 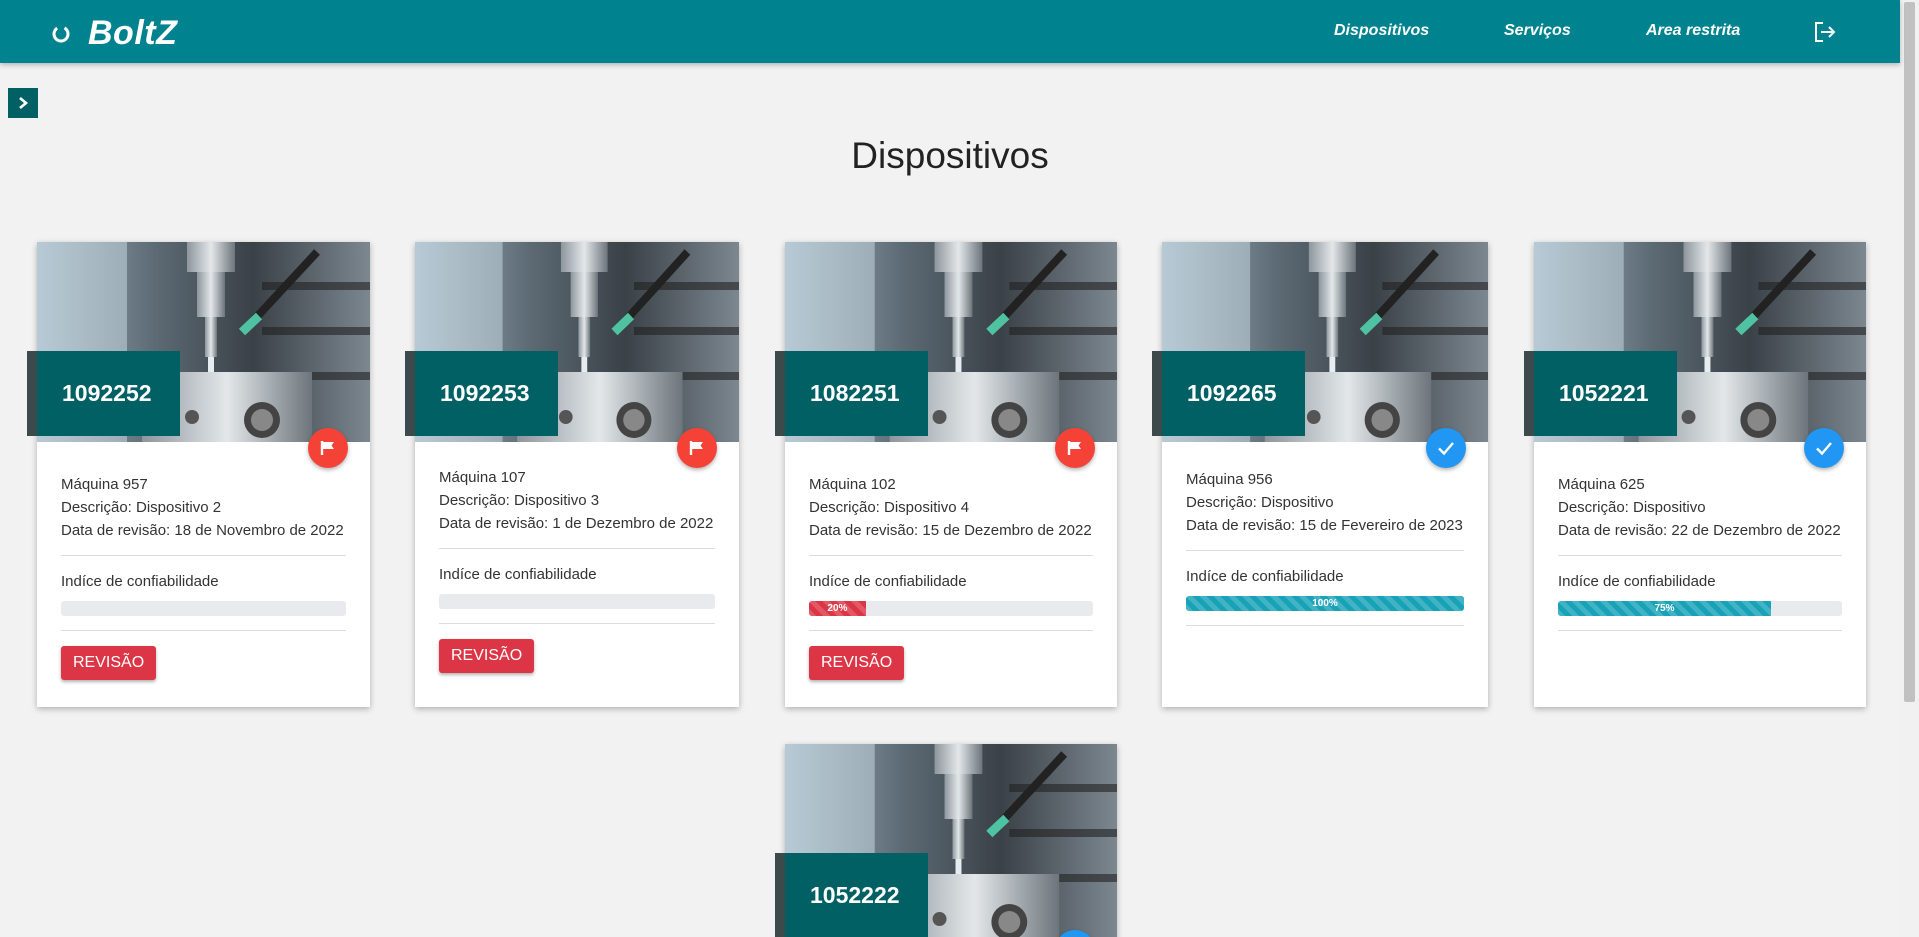 I want to click on device-id-badge: 1092252, so click(x=108, y=393).